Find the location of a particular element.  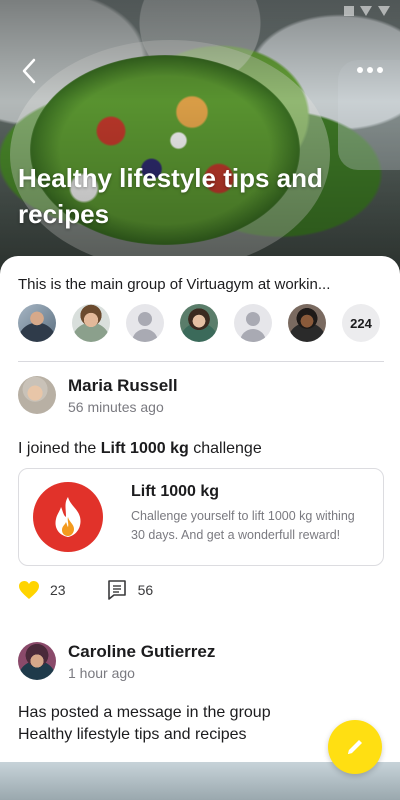

post-author: Caroline Gutierrez 1 hour ago is located at coordinates (116, 662).